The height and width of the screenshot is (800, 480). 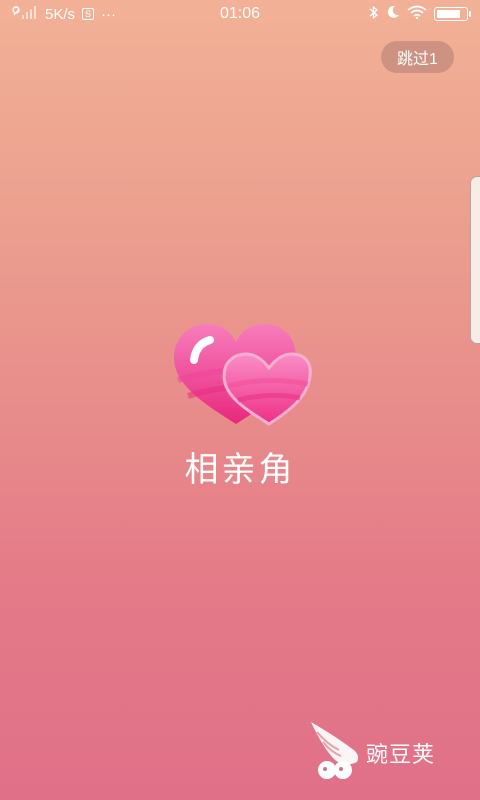 I want to click on more-notifications-icon: ···, so click(x=109, y=14).